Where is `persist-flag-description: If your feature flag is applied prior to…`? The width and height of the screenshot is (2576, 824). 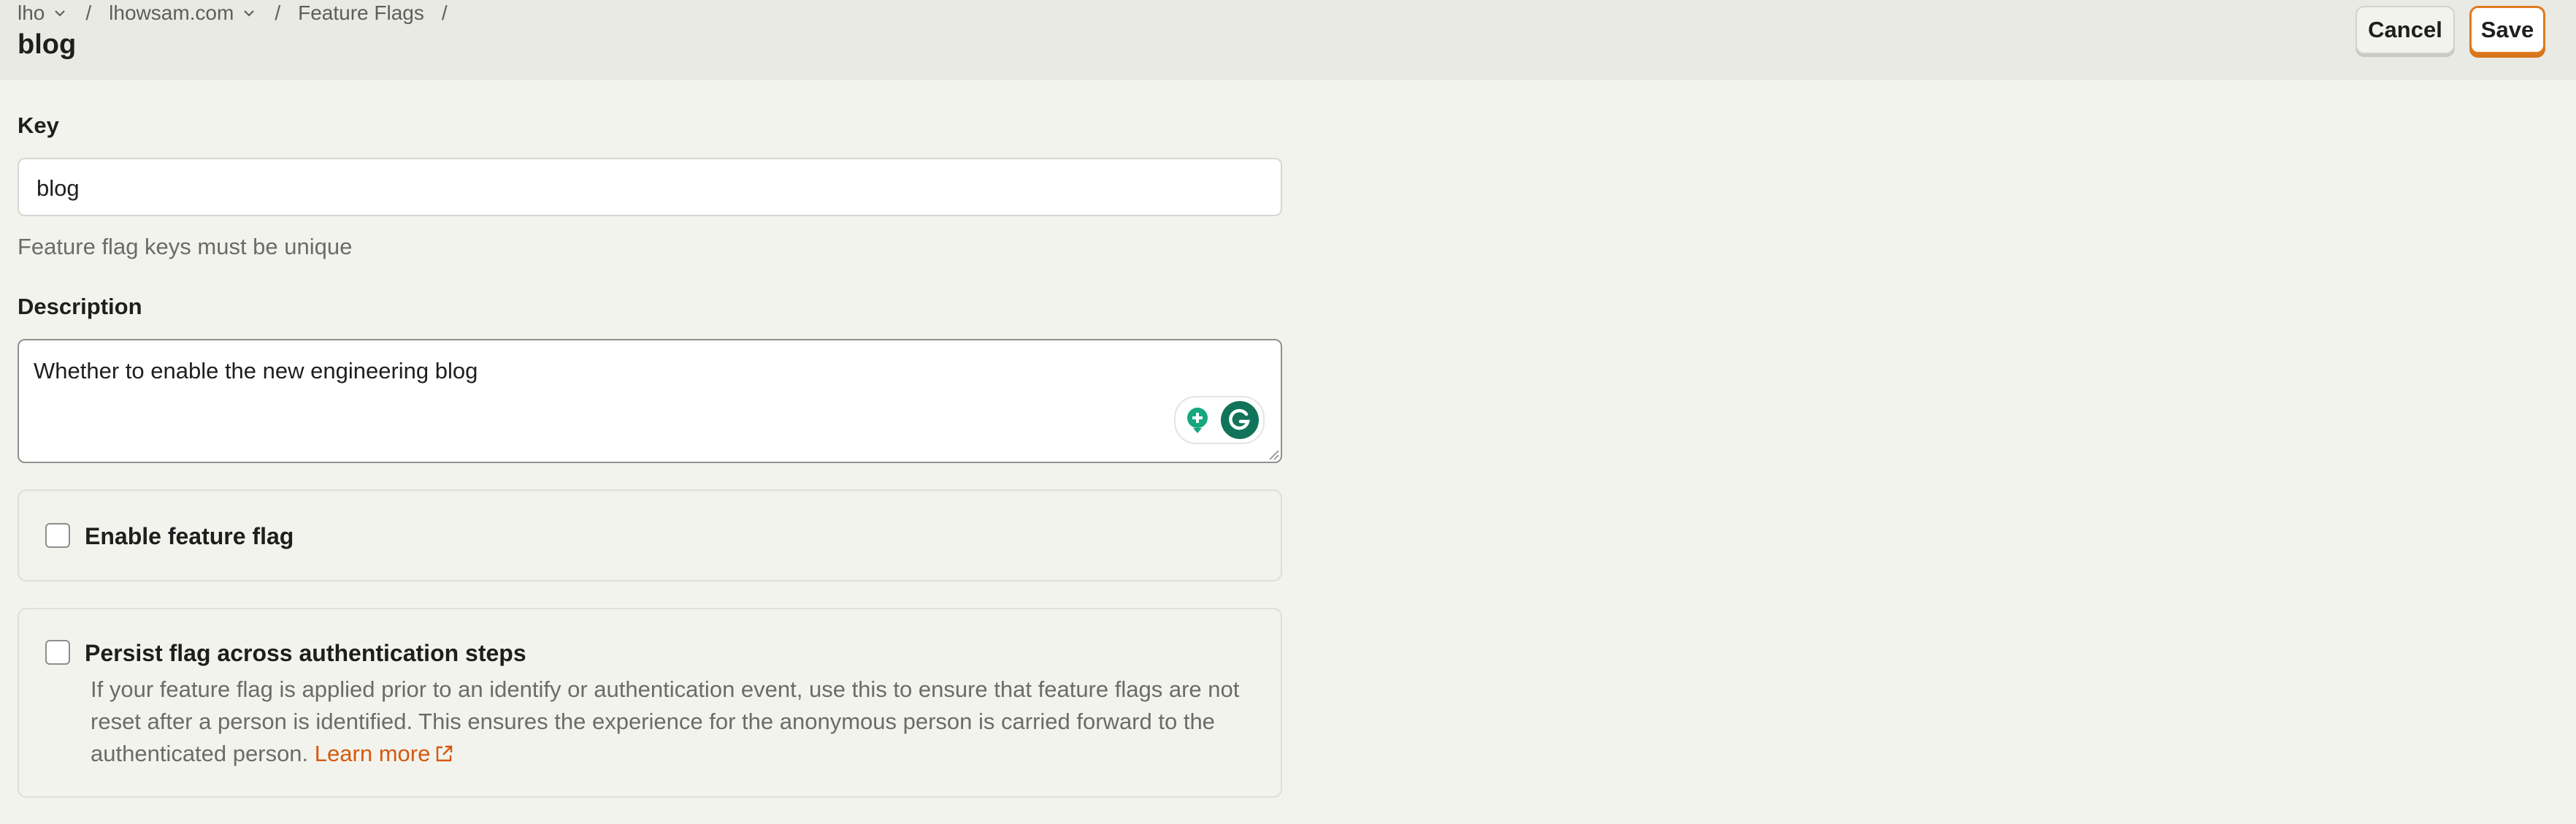 persist-flag-description: If your feature flag is applied prior to… is located at coordinates (682, 722).